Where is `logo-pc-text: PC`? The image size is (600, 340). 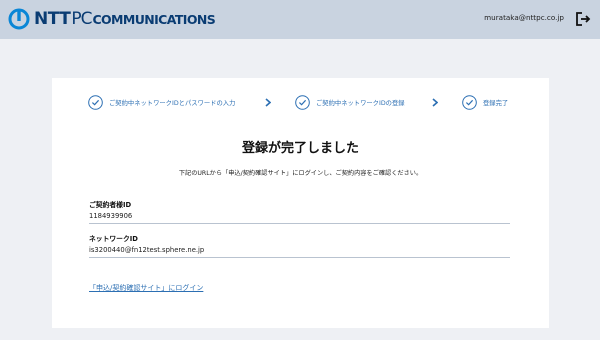 logo-pc-text: PC is located at coordinates (81, 19).